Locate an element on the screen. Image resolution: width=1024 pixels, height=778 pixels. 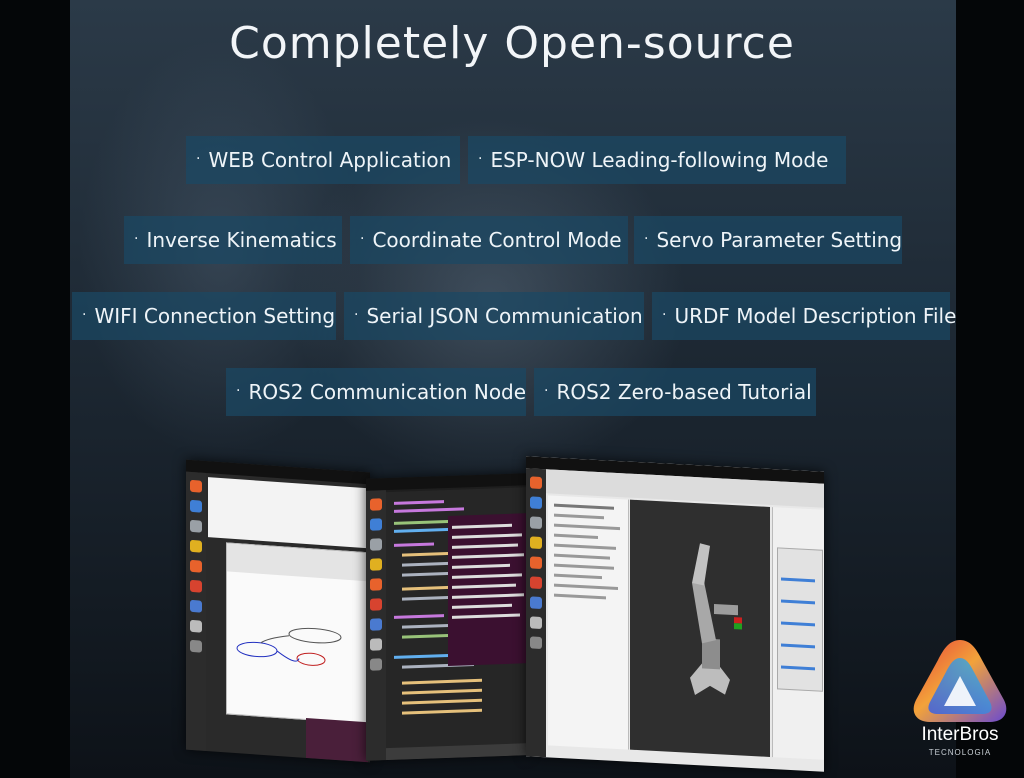
feature-tag: · Inverse Kinematics is located at coordinates (233, 240).